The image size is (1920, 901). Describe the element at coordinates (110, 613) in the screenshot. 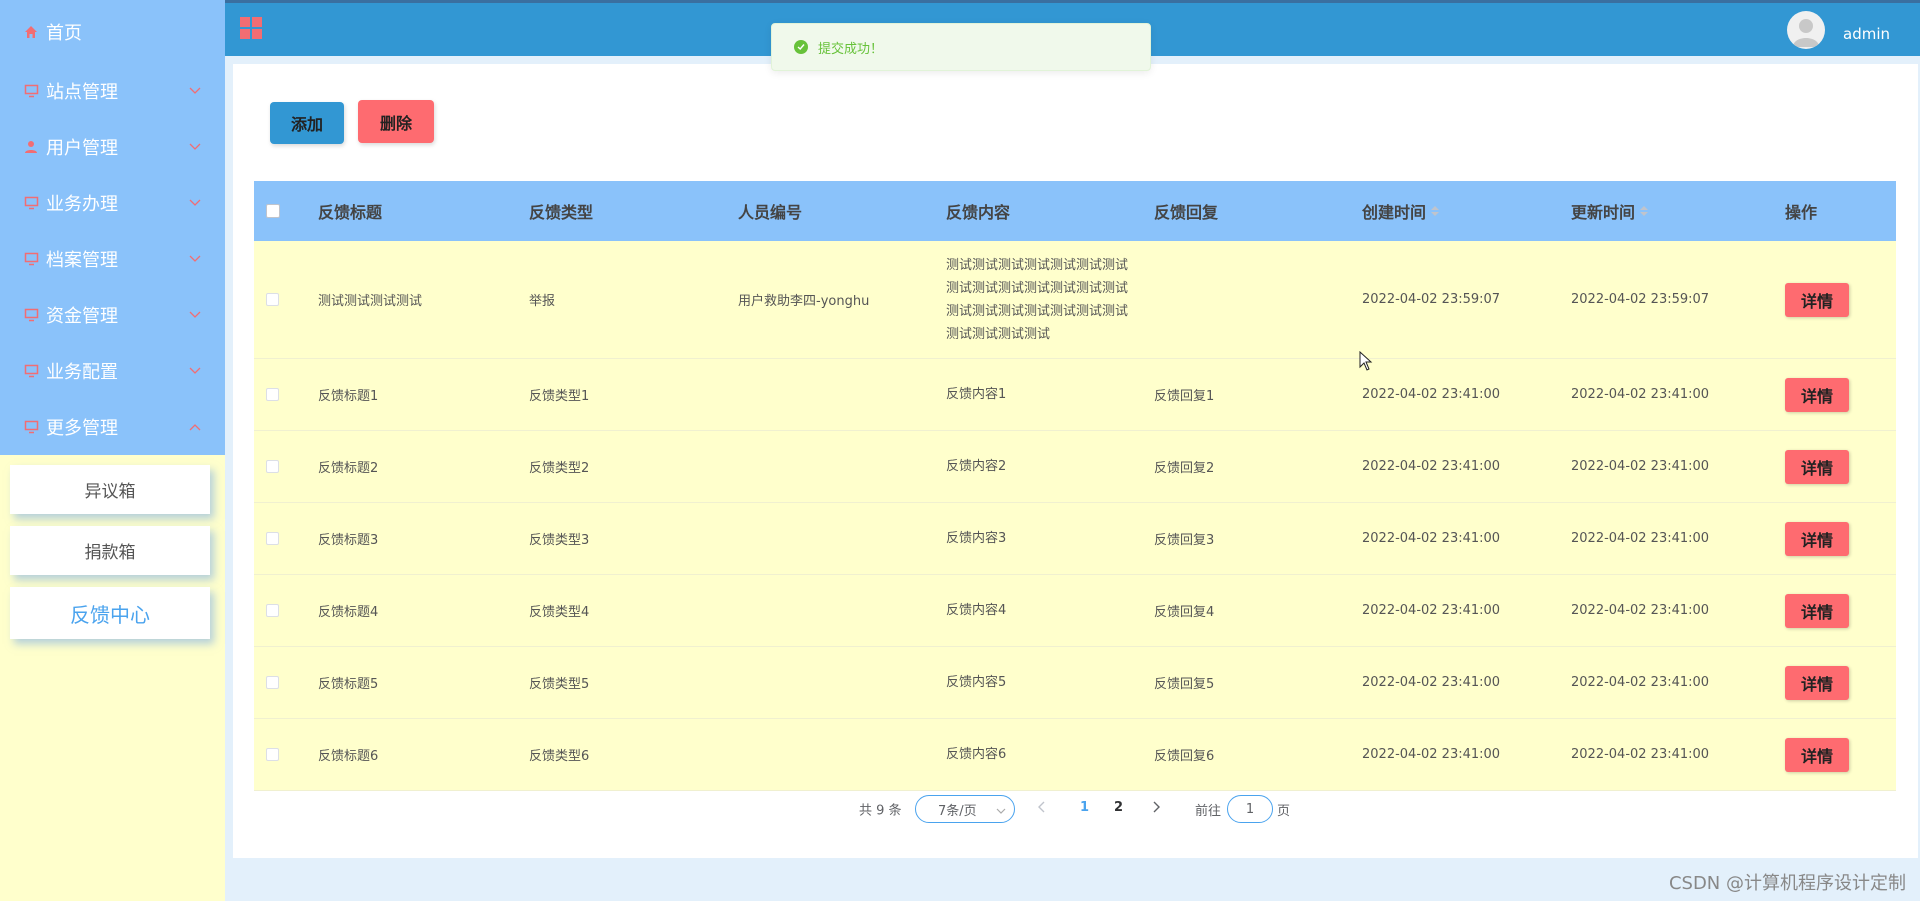

I see `sub-item-feedback-center: 反馈中心` at that location.